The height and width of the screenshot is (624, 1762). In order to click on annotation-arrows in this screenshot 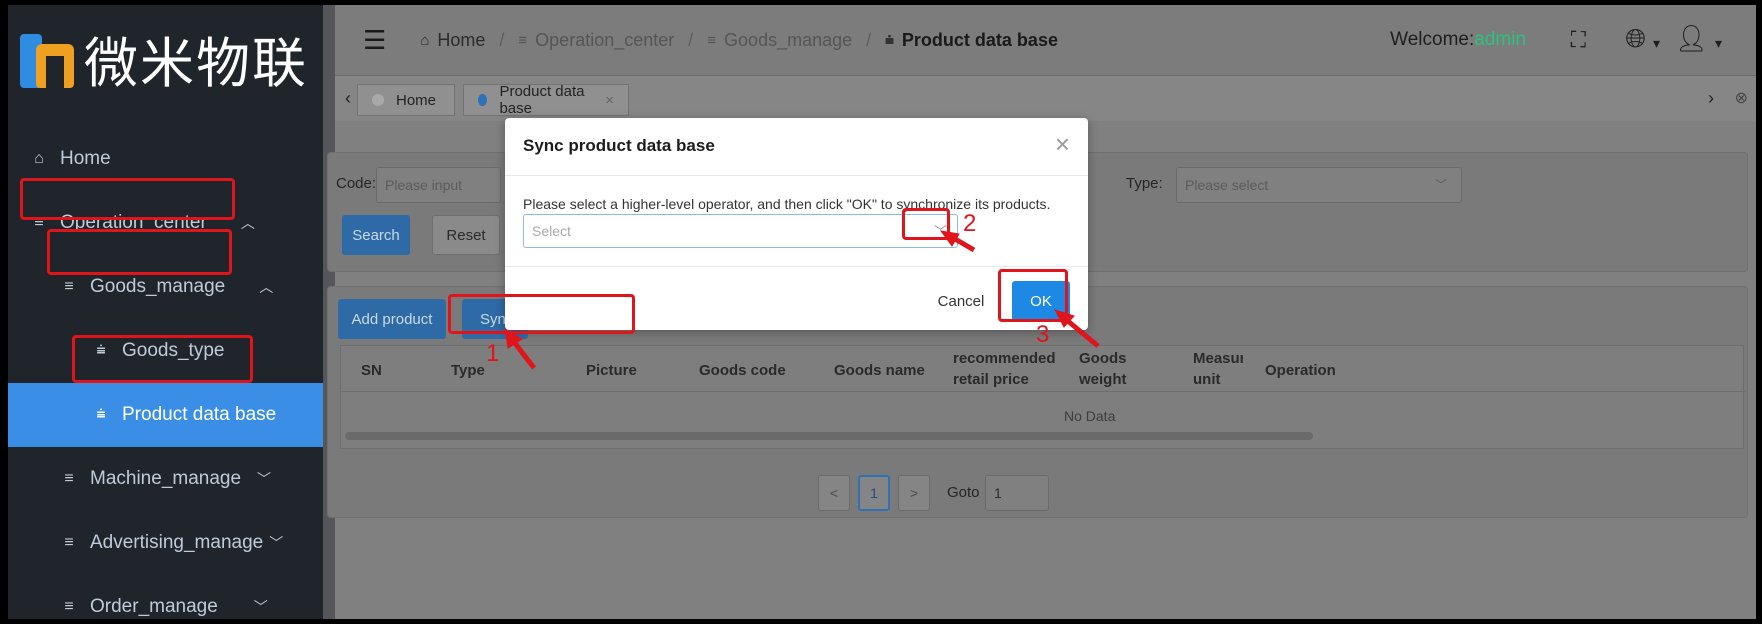, I will do `click(802, 300)`.